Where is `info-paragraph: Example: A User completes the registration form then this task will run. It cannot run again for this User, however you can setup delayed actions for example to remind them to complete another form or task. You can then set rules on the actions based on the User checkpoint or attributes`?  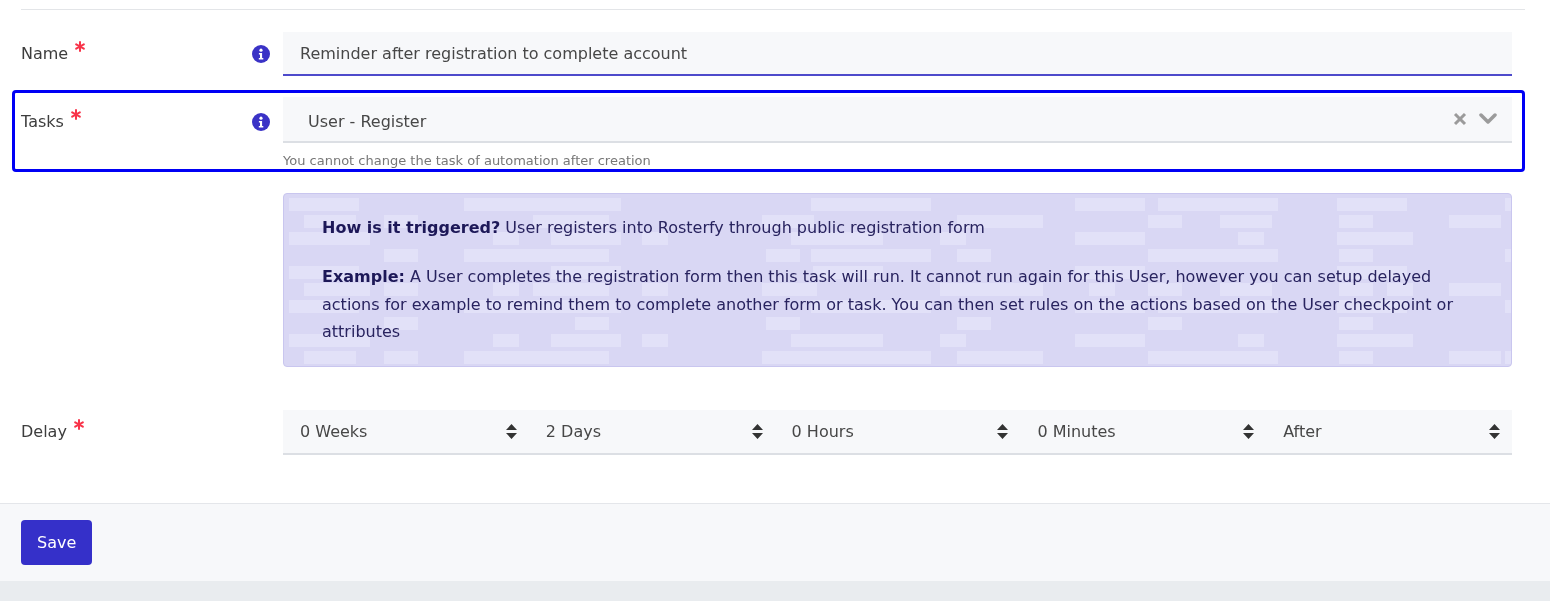 info-paragraph: Example: A User completes the registration form then this task will run. It cannot run again for this User, however you can setup delayed actions for example to remind them to complete another form or task. You can then set rules on the actions based on the User checkpoint or attributes is located at coordinates (888, 304).